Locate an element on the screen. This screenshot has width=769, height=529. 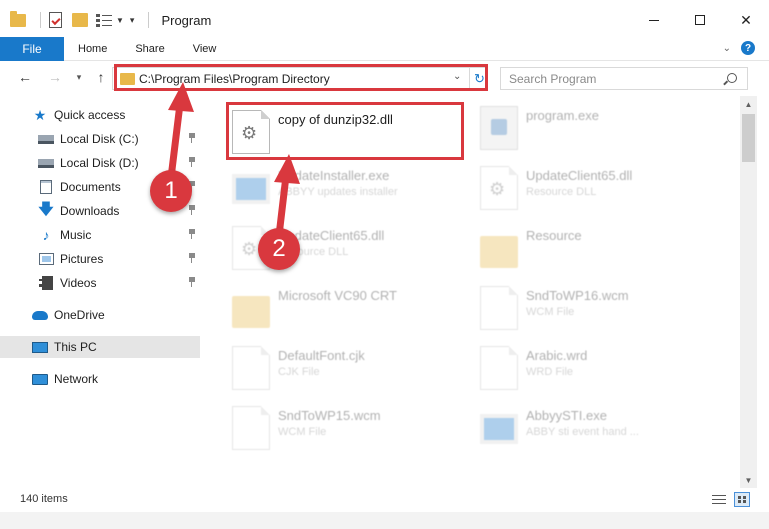
back-arrow-icon: ← is located at coordinates (25, 77).